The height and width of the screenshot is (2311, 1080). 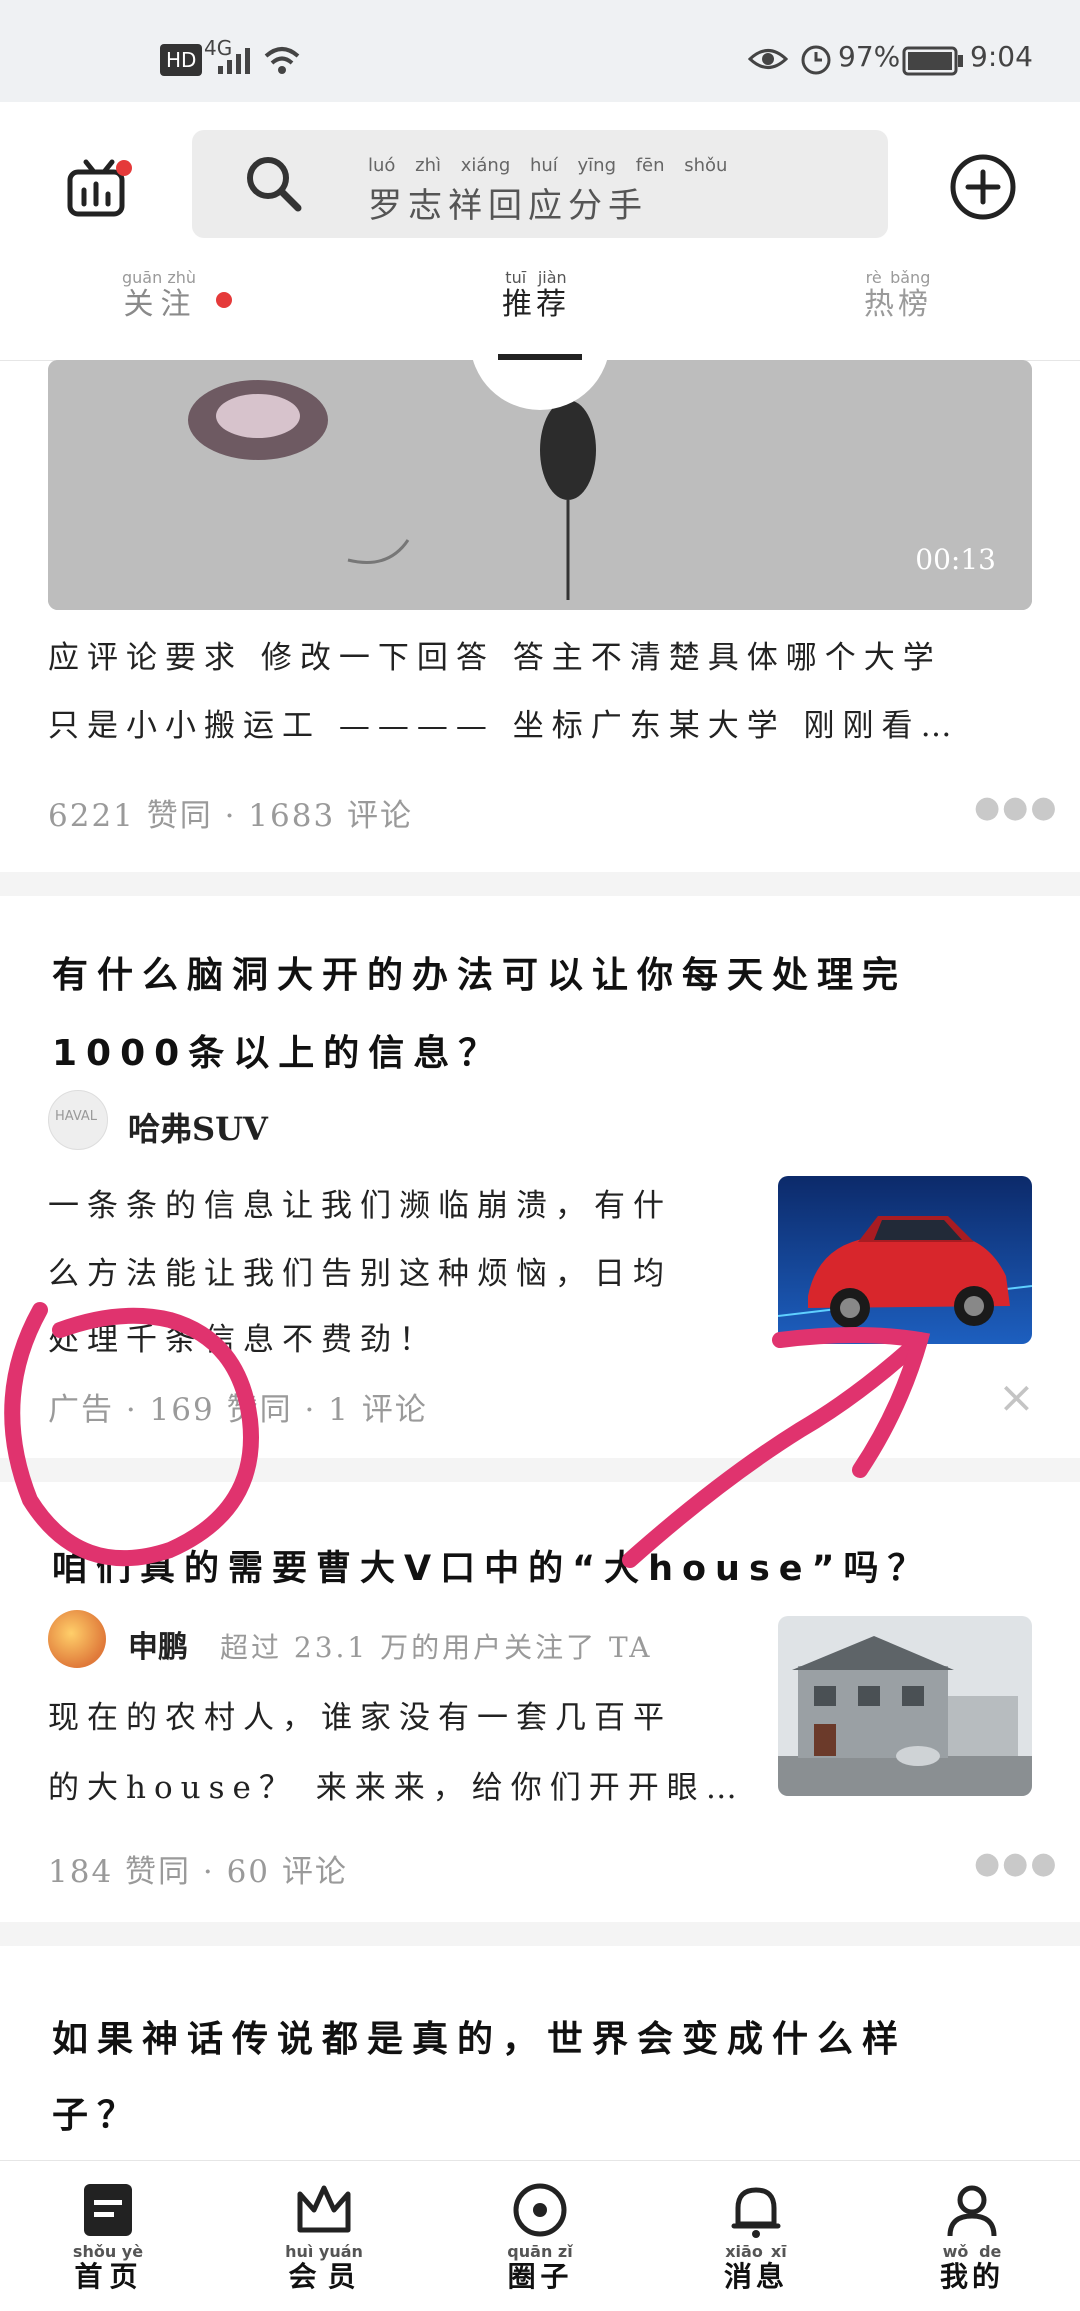 What do you see at coordinates (282, 60) in the screenshot?
I see `wifi-icon` at bounding box center [282, 60].